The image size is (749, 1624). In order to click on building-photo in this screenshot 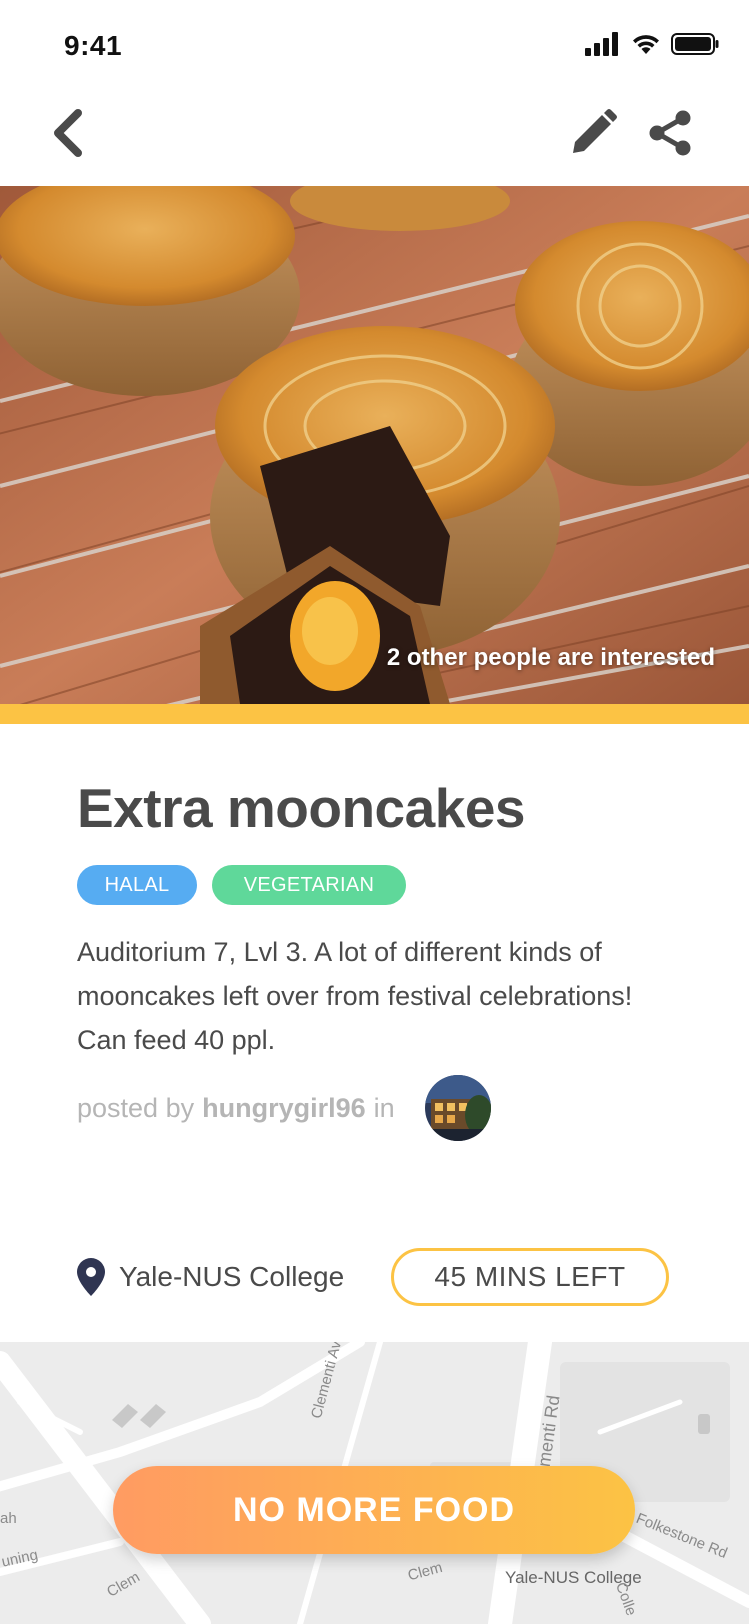, I will do `click(457, 1108)`.